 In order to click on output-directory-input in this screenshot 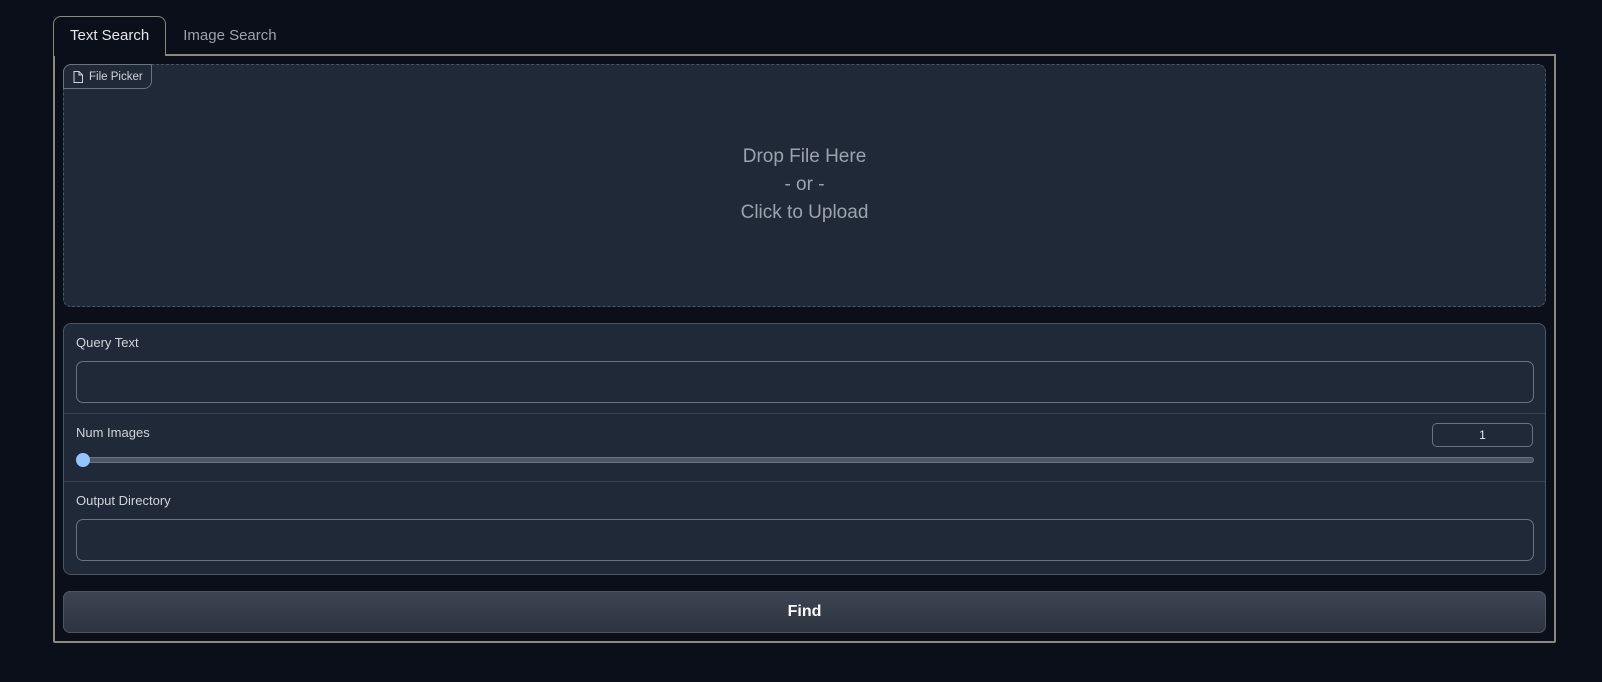, I will do `click(805, 540)`.